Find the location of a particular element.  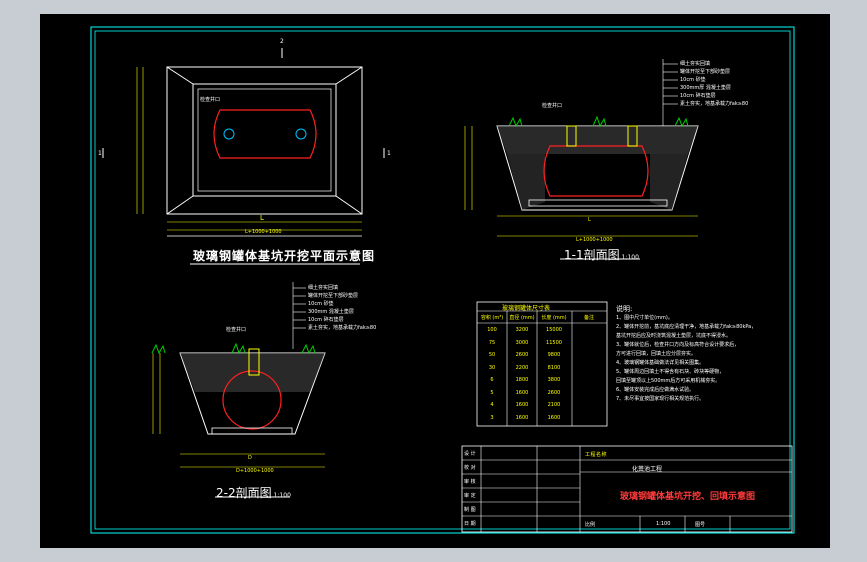

title-block-left-label: 日 期 is located at coordinates (470, 524).